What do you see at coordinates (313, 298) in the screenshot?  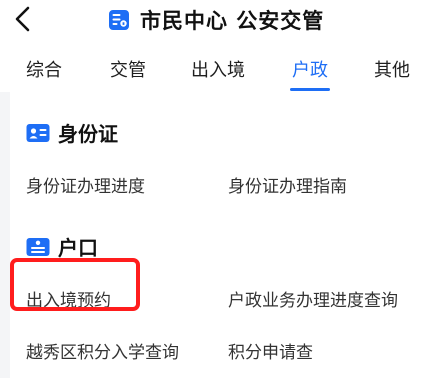 I see `link-household-progress: 户政业务办理进度查询` at bounding box center [313, 298].